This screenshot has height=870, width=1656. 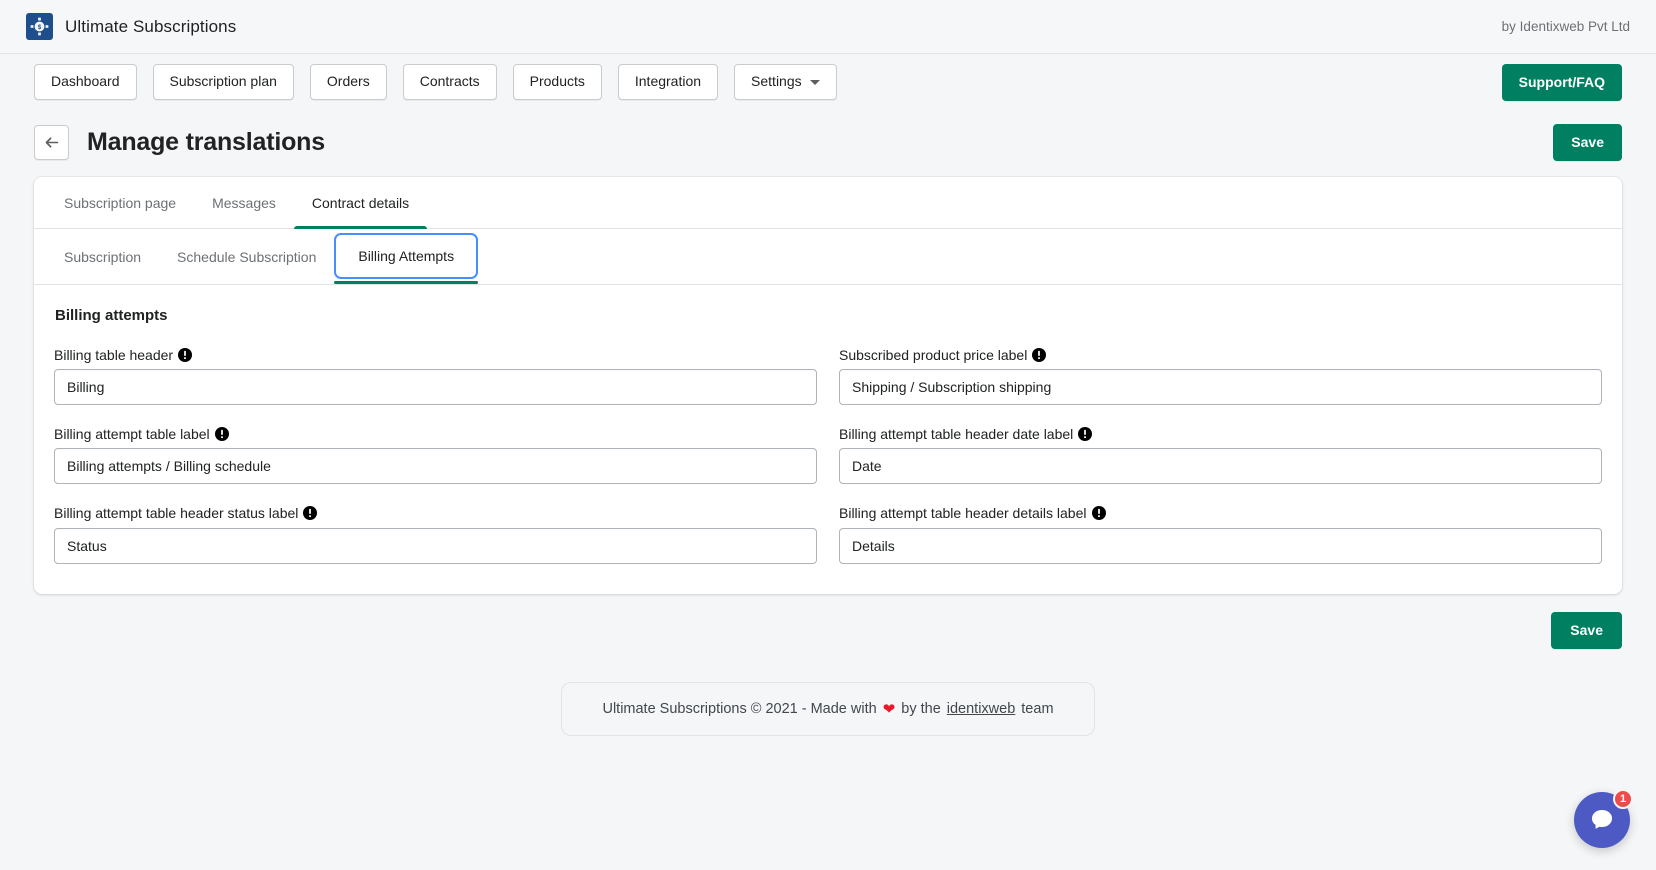 I want to click on billing-table-header-input, so click(x=435, y=387).